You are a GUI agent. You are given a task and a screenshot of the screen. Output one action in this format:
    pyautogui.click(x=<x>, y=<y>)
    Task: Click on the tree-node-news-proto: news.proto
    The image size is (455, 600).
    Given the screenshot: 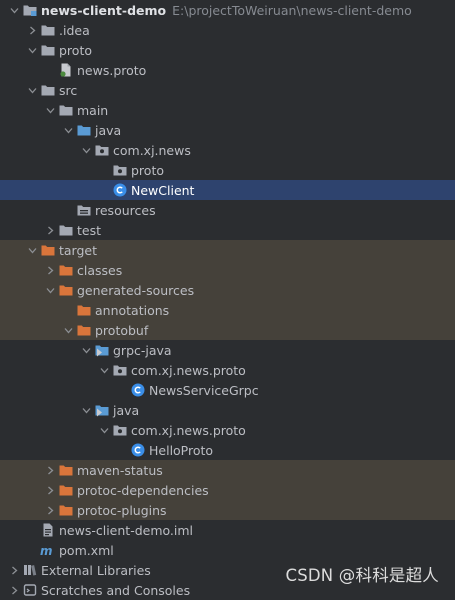 What is the action you would take?
    pyautogui.click(x=227, y=70)
    